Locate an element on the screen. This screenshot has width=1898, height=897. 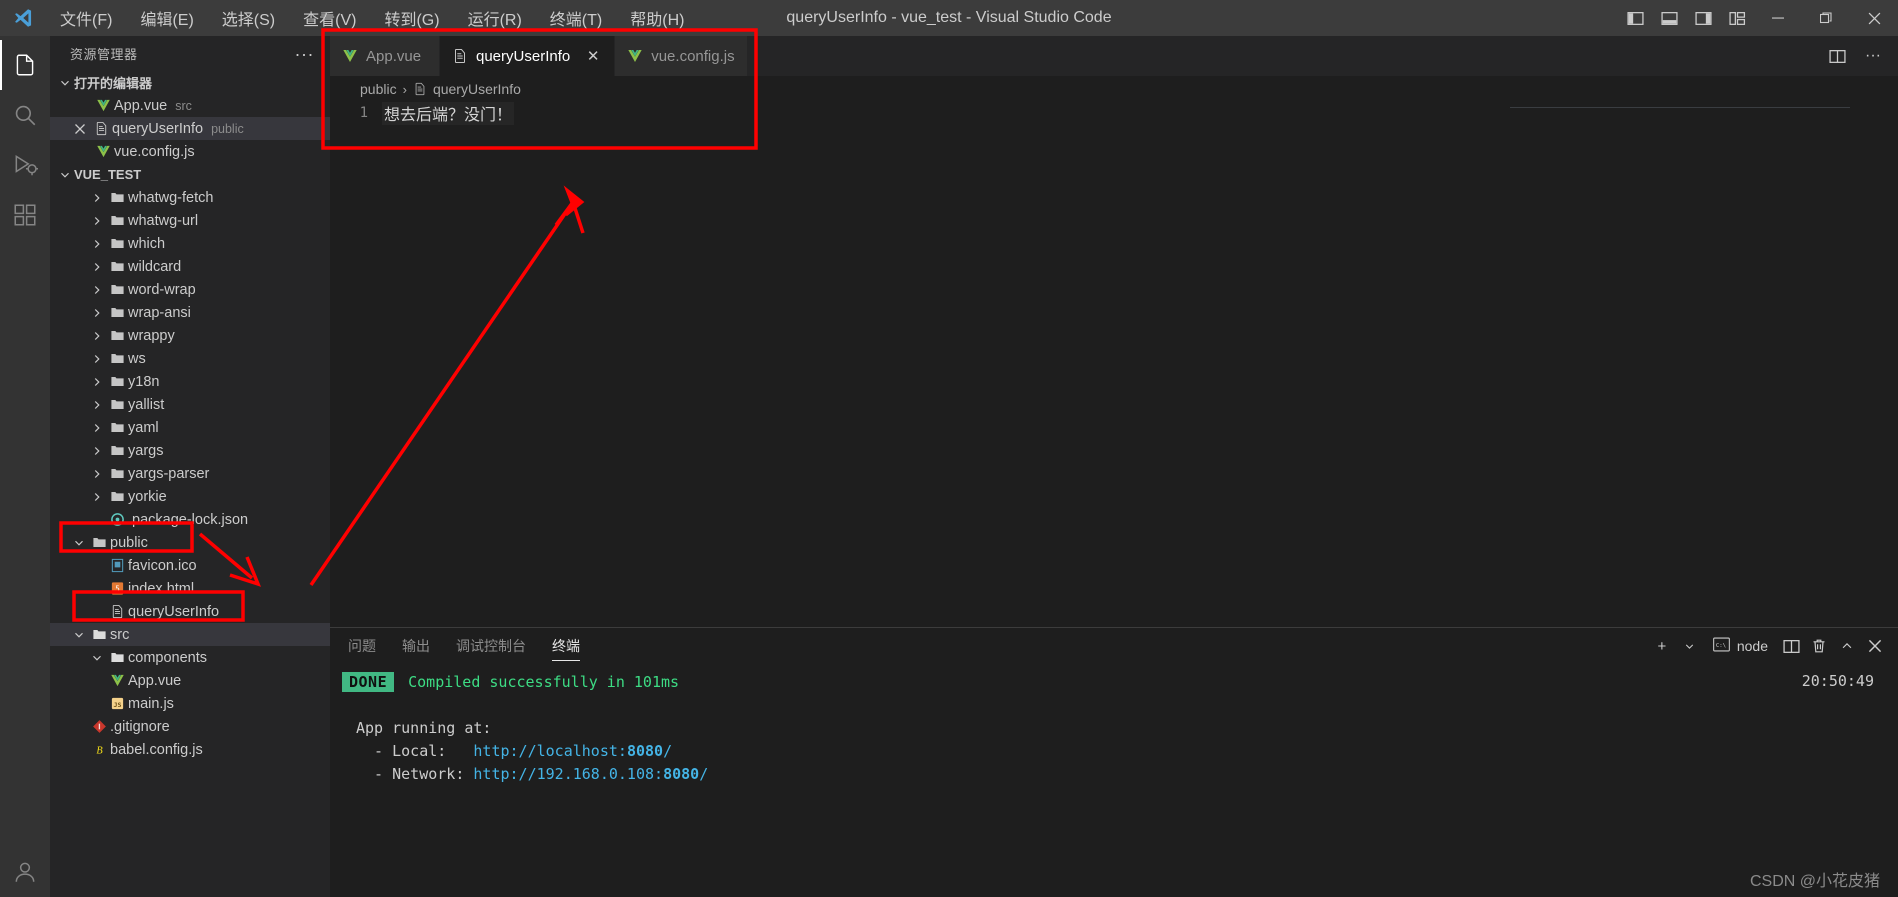
tree-file-row: App.vue is located at coordinates (190, 680).